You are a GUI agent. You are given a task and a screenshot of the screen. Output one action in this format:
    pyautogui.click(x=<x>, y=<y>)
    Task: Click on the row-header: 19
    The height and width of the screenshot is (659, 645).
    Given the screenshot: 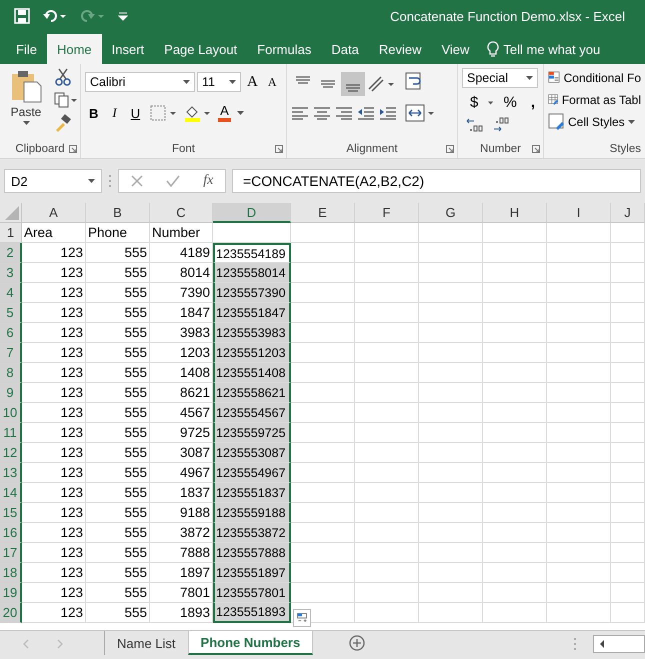 What is the action you would take?
    pyautogui.click(x=11, y=593)
    